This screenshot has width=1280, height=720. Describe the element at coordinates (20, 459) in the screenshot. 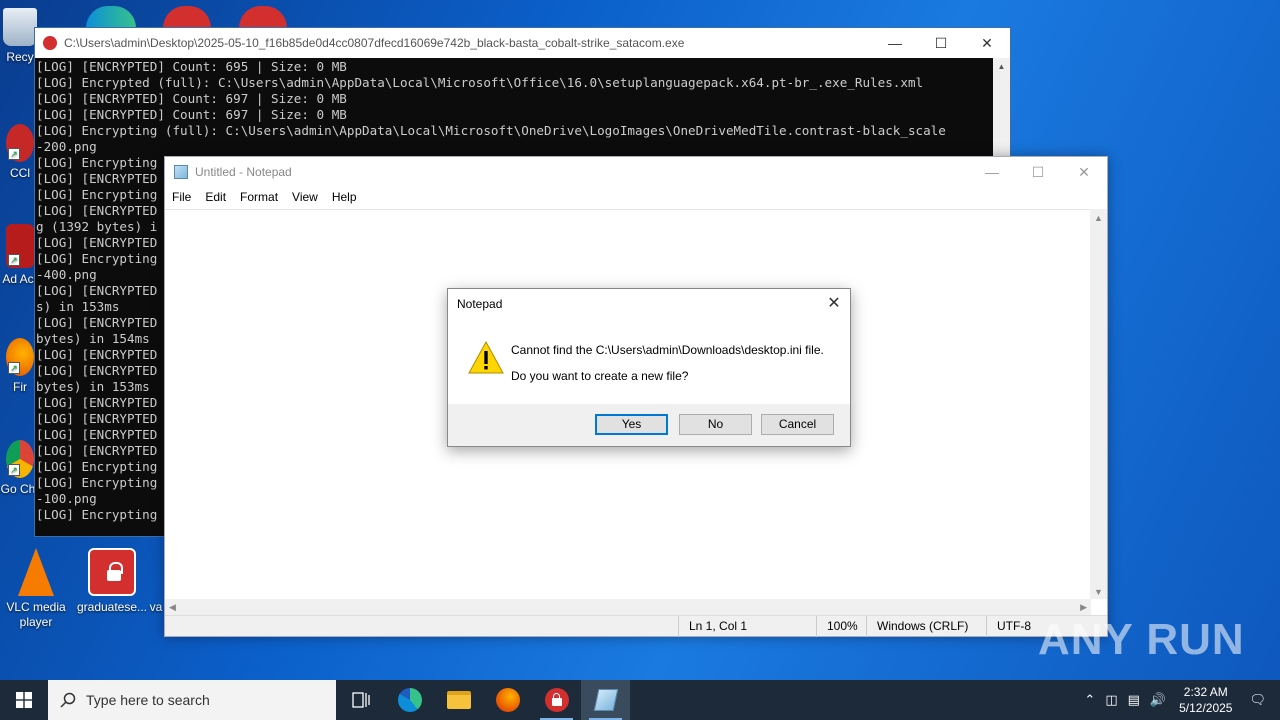

I see `chrome-icon: ↗` at that location.